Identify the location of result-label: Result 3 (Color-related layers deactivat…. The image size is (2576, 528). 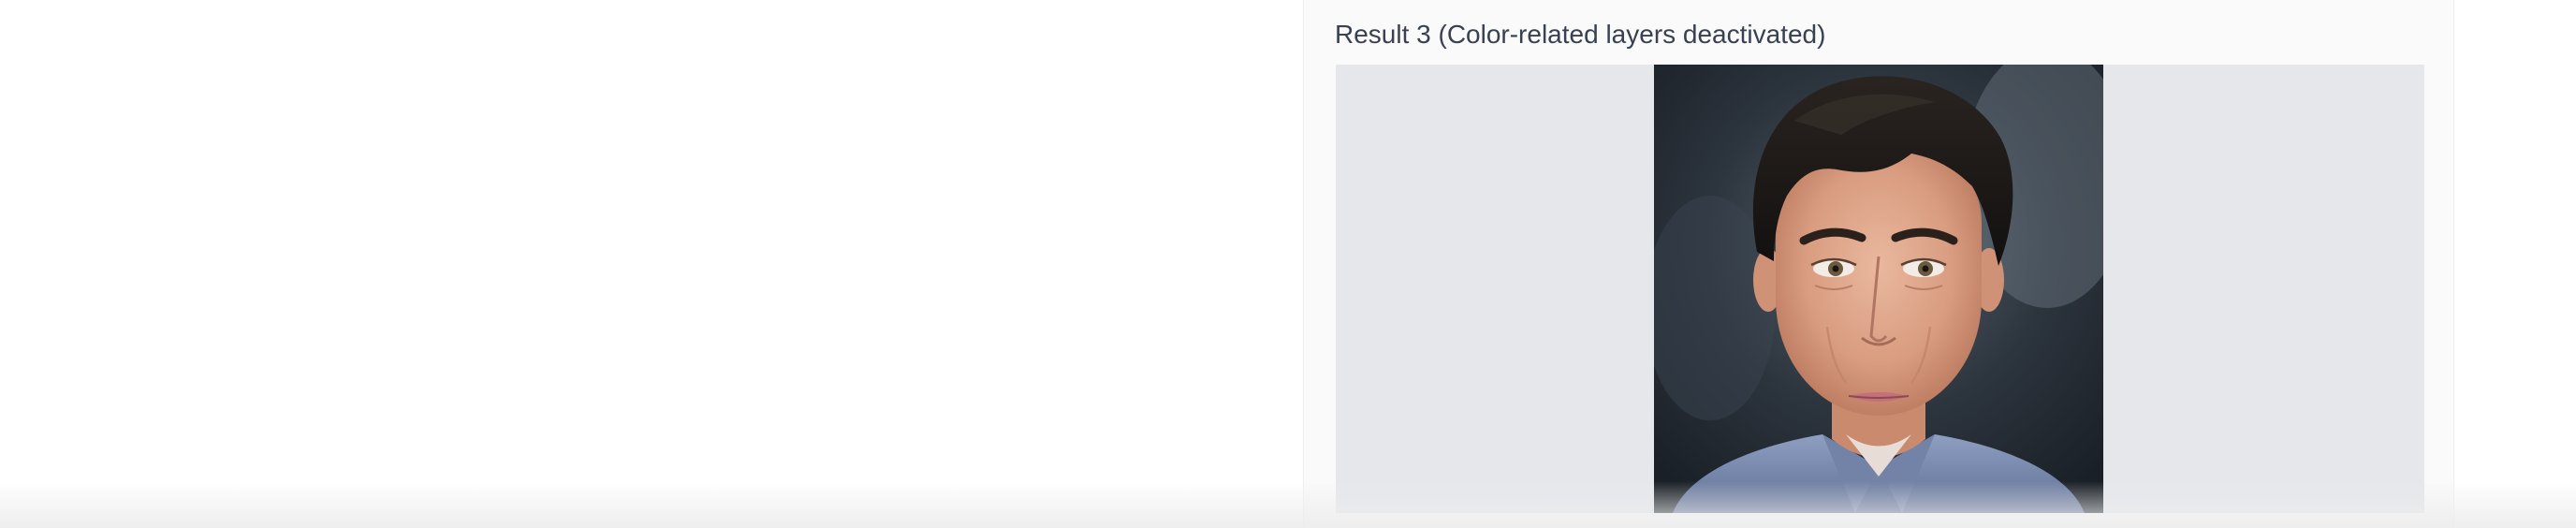
(1580, 34).